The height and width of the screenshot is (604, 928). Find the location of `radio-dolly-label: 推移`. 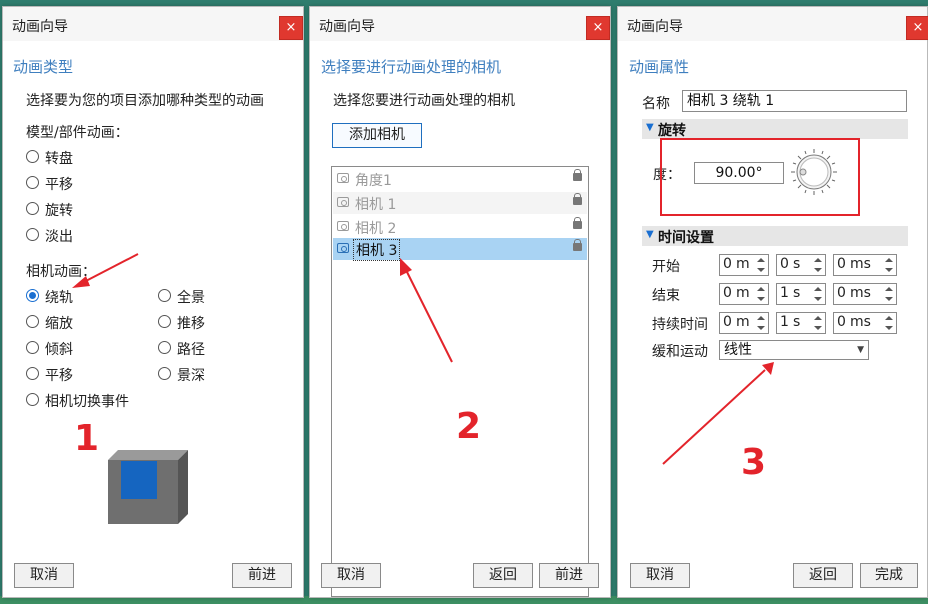

radio-dolly-label: 推移 is located at coordinates (191, 324).